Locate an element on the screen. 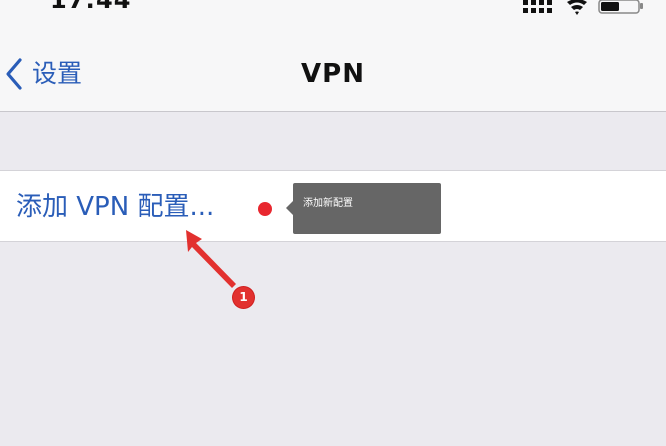 The image size is (666, 446). status-bar: 17:44 is located at coordinates (333, 11).